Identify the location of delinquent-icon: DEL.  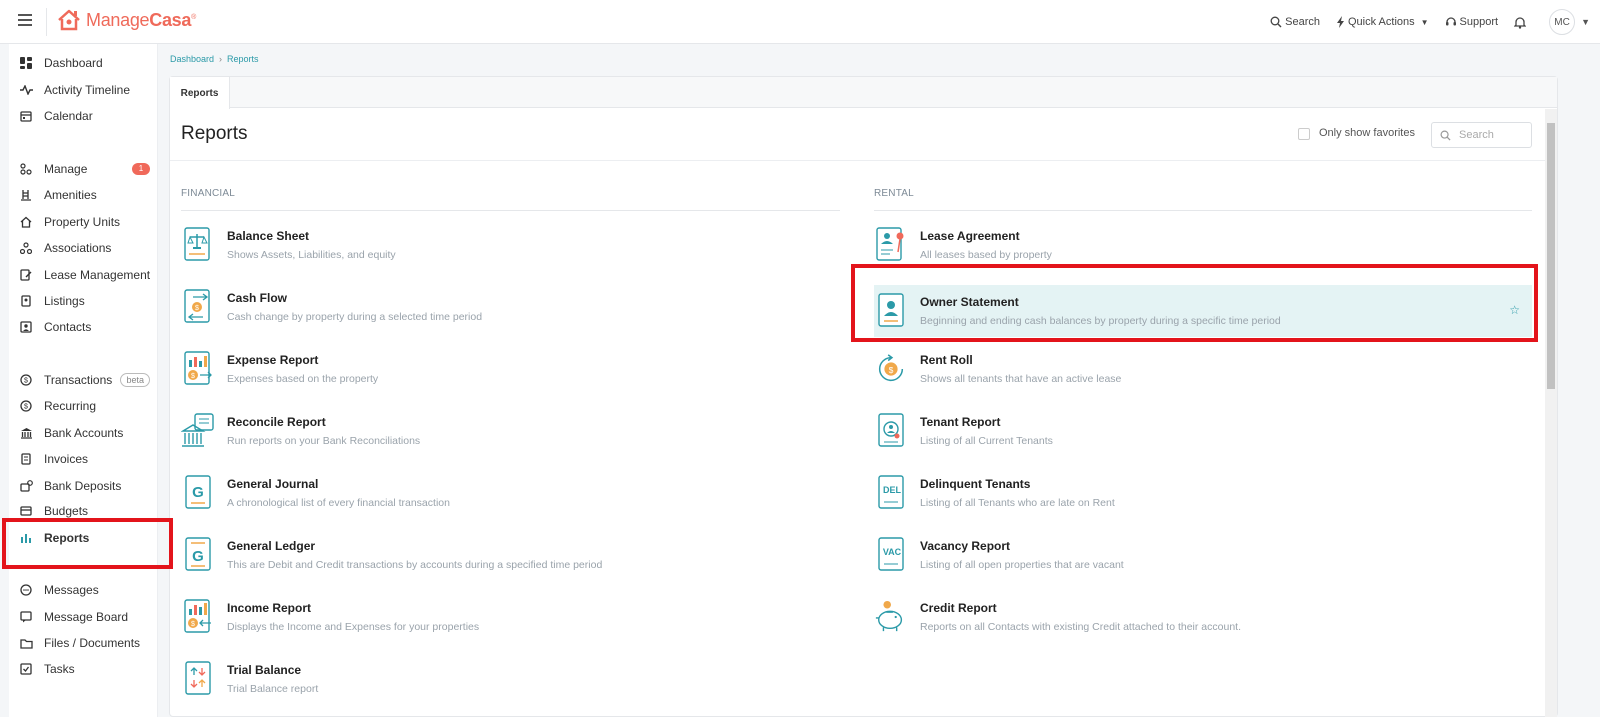
(891, 493).